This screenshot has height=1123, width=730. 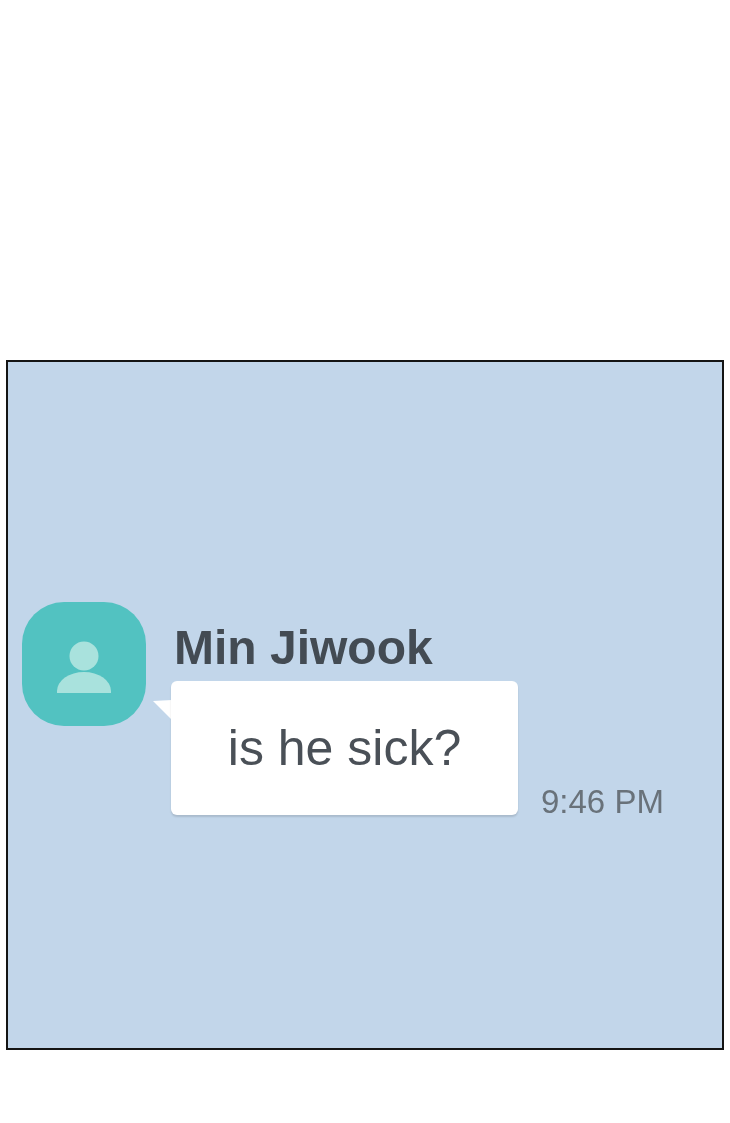 What do you see at coordinates (303, 648) in the screenshot?
I see `sender-name: Min Jiwook` at bounding box center [303, 648].